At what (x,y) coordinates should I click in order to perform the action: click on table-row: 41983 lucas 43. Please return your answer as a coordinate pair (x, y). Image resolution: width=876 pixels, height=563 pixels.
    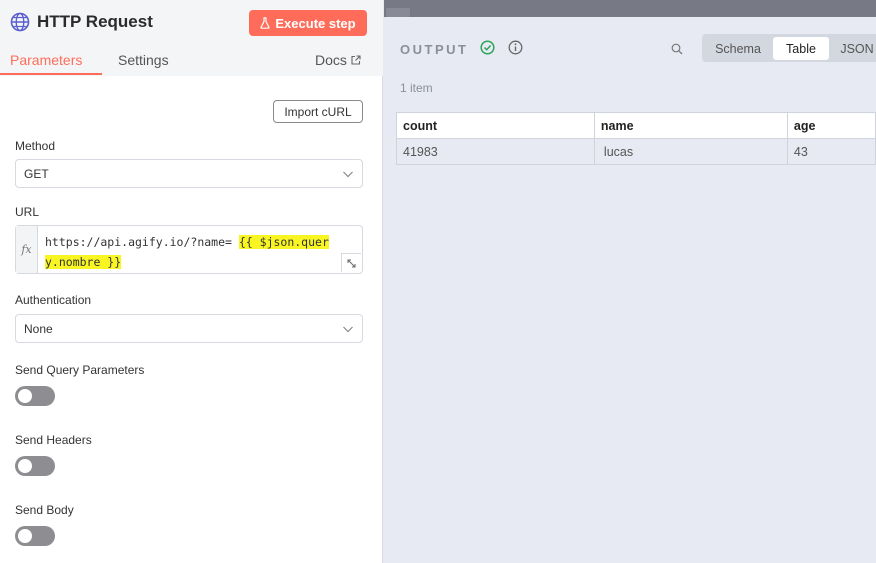
    Looking at the image, I should click on (636, 151).